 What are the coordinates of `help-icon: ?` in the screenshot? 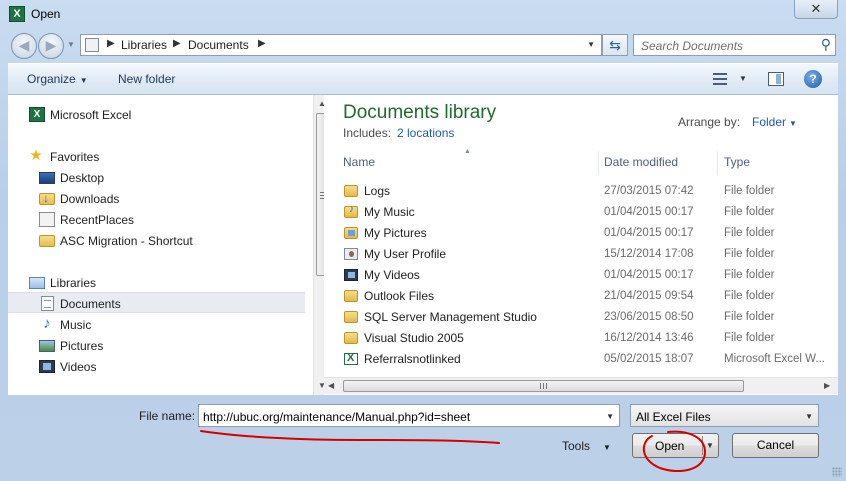 It's located at (813, 79).